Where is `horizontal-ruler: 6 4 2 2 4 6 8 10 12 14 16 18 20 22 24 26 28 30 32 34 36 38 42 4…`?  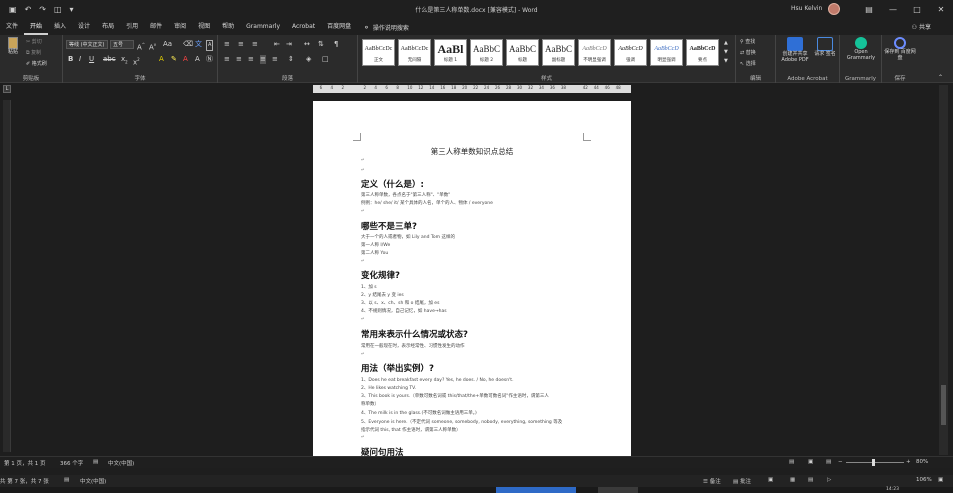
horizontal-ruler: 6 4 2 2 4 6 8 10 12 14 16 18 20 22 24 26 28 30 32 34 36 38 42 4… is located at coordinates (472, 89).